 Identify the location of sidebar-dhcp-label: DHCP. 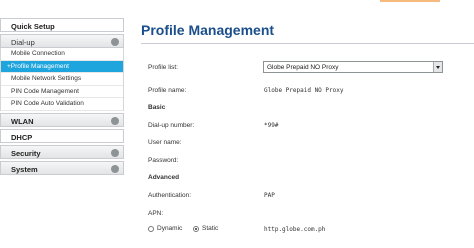
(22, 137).